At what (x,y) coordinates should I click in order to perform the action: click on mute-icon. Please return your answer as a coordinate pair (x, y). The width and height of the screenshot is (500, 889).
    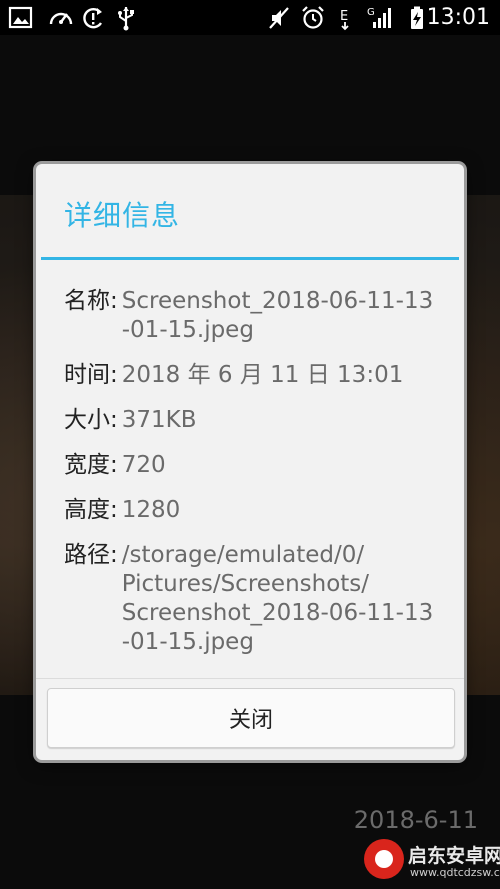
    Looking at the image, I should click on (279, 18).